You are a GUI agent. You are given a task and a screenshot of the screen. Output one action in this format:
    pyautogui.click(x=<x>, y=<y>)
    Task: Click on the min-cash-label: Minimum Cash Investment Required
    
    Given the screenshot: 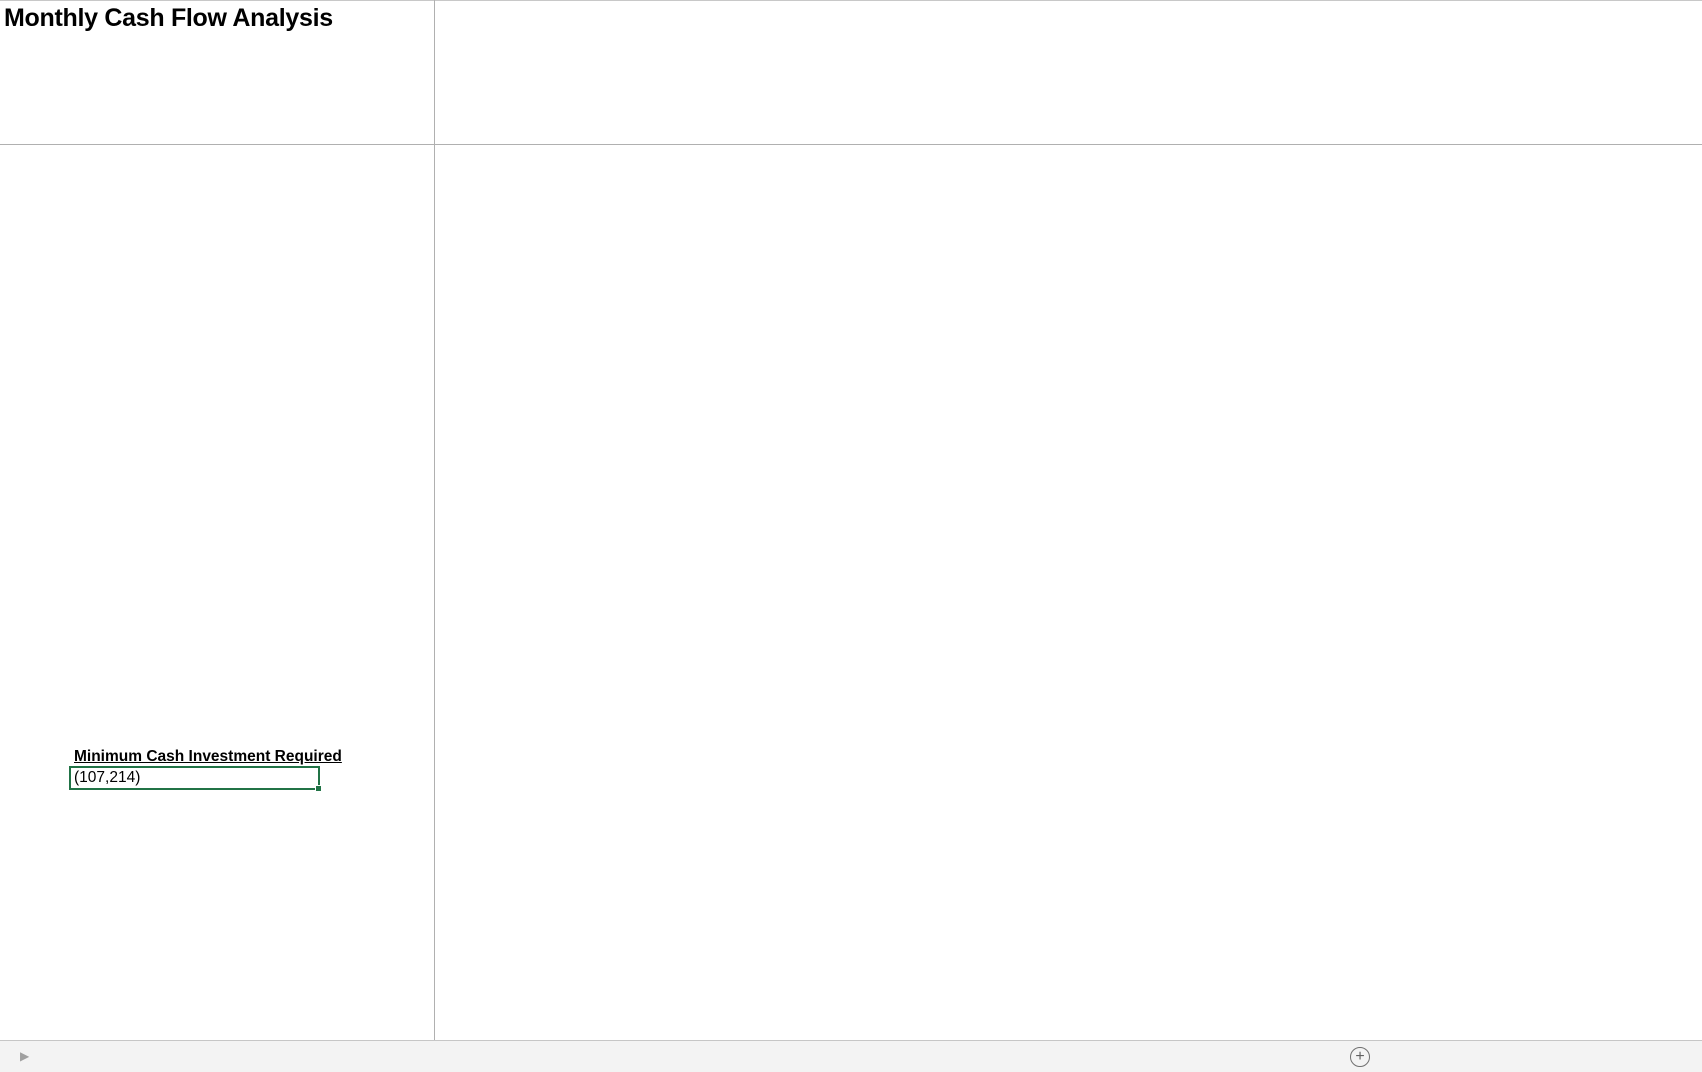 What is the action you would take?
    pyautogui.click(x=208, y=756)
    